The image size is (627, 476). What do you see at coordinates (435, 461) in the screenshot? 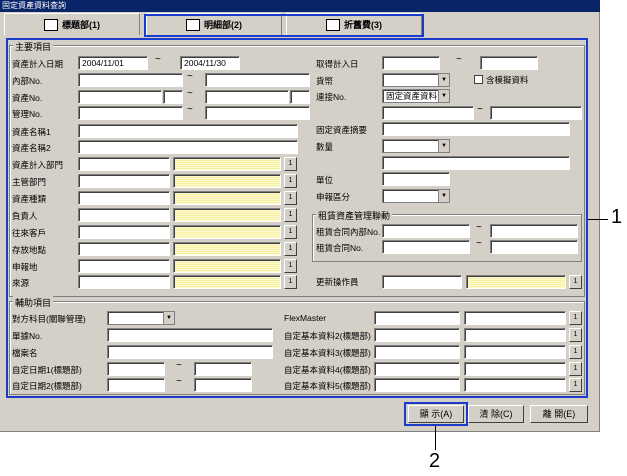
I see `callout-2: 2` at bounding box center [435, 461].